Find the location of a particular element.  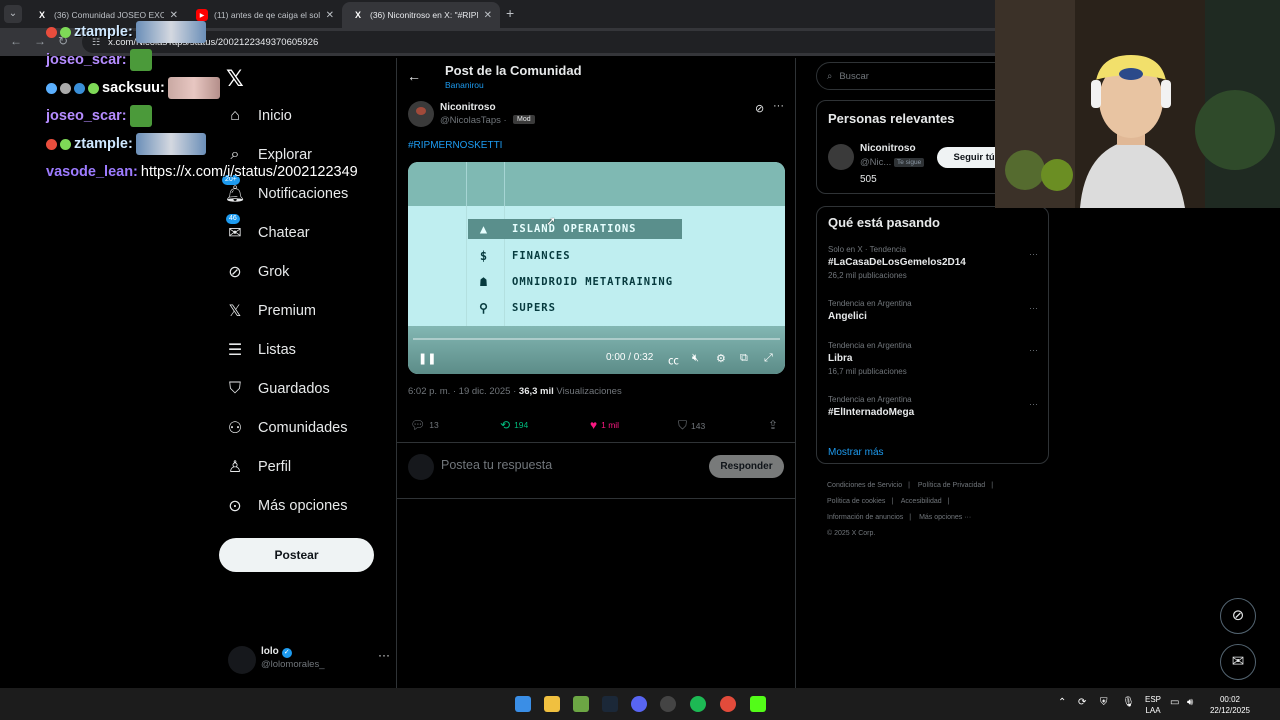

new-tab-icon: + is located at coordinates (510, 13).